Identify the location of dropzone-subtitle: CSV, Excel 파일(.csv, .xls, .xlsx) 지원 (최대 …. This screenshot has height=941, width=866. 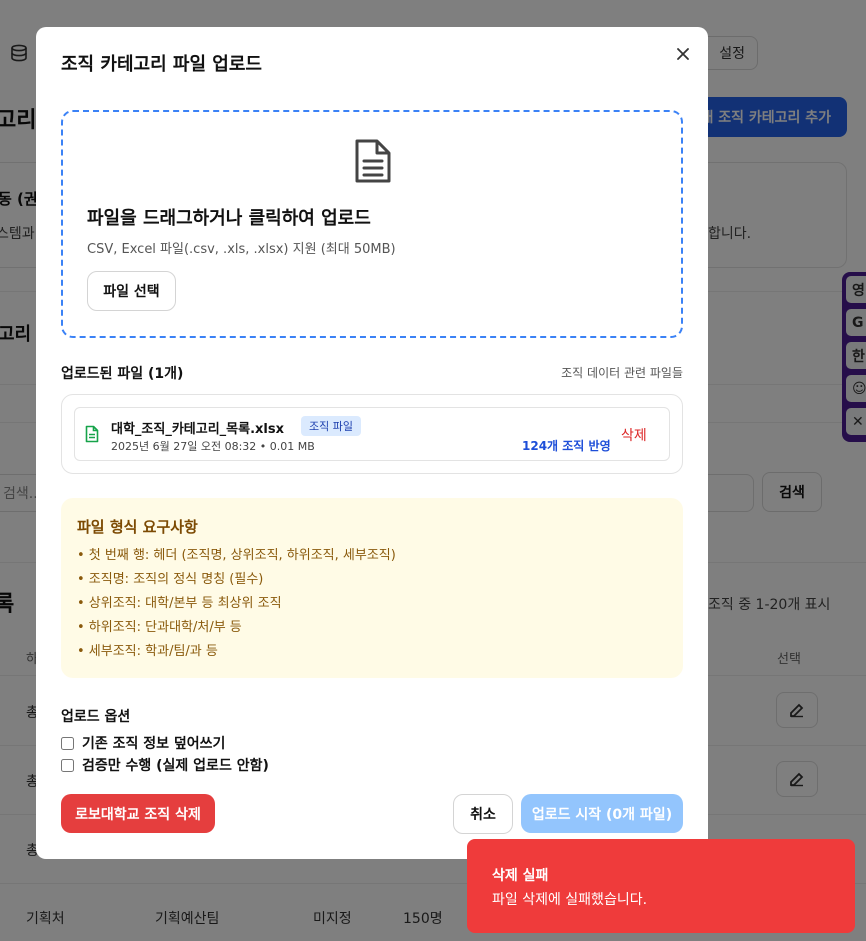
(241, 249).